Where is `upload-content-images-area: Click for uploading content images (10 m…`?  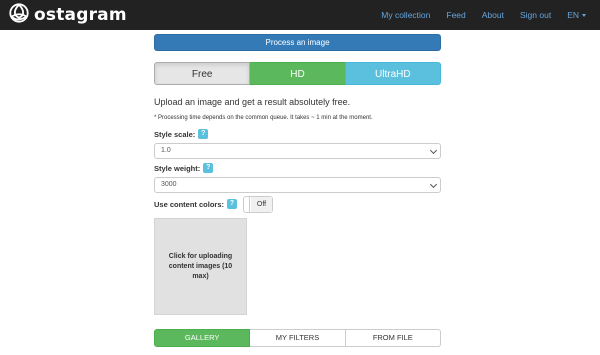 upload-content-images-area: Click for uploading content images (10 m… is located at coordinates (200, 266).